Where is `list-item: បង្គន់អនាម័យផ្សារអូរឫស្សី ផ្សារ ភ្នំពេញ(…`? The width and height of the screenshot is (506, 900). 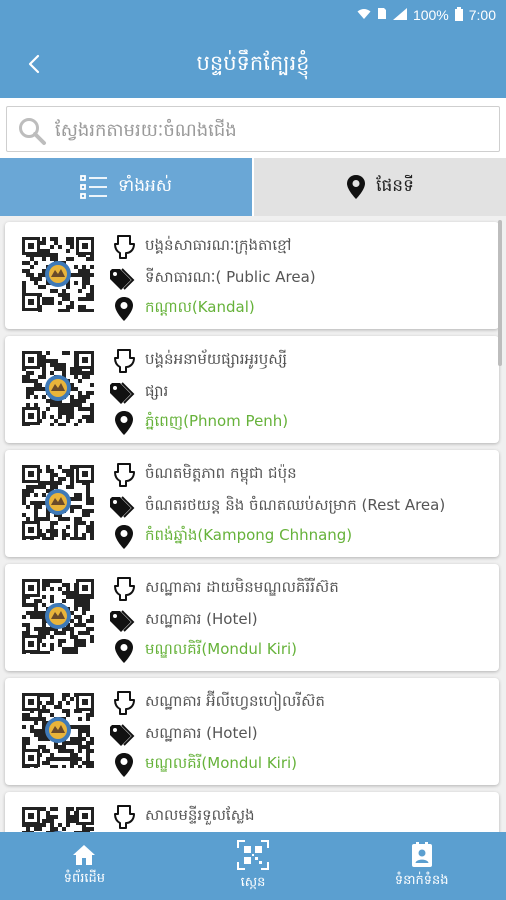
list-item: បង្គន់អនាម័យផ្សារអូរឫស្សី ផ្សារ ភ្នំពេញ(… is located at coordinates (252, 389).